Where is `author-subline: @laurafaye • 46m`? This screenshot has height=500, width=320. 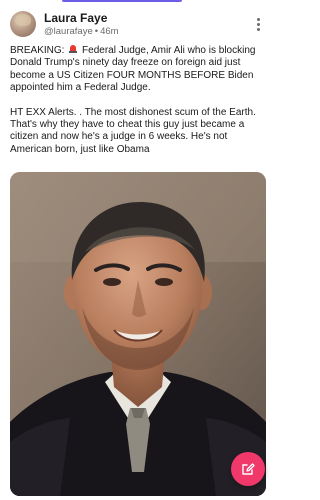 author-subline: @laurafaye • 46m is located at coordinates (81, 32).